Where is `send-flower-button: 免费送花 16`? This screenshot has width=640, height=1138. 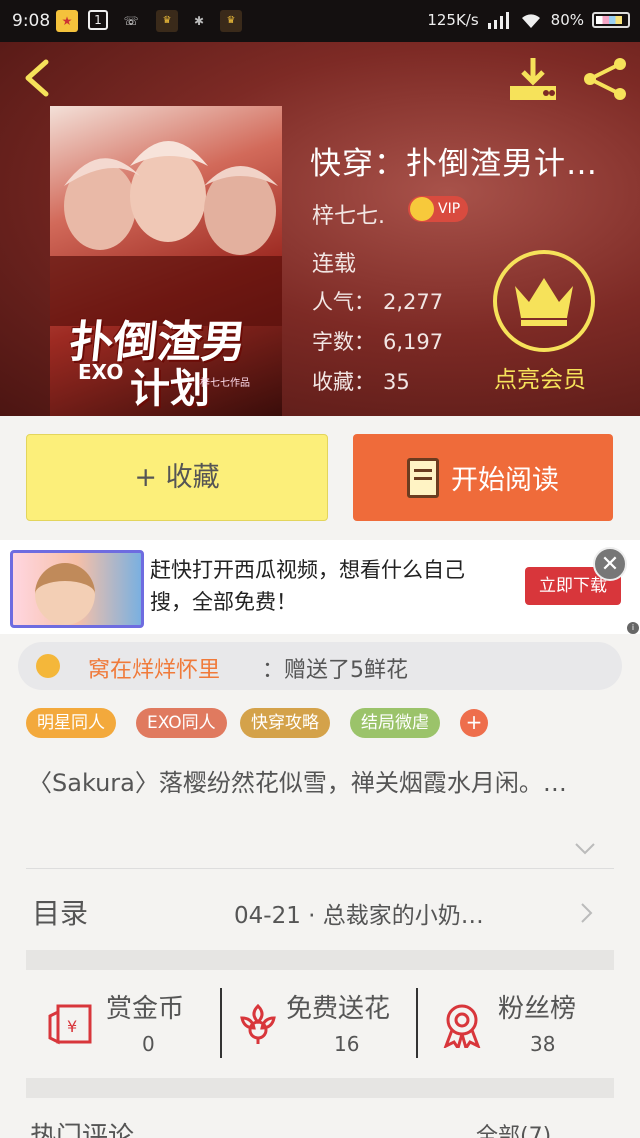 send-flower-button: 免费送花 16 is located at coordinates (312, 1026).